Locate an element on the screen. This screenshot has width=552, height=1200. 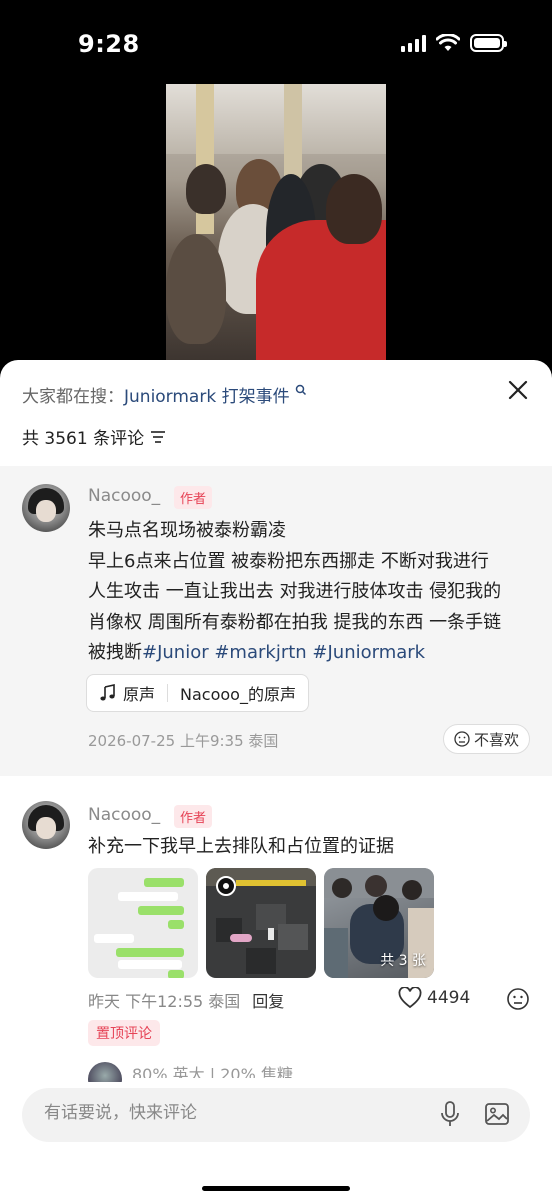
close-button is located at coordinates (518, 390).